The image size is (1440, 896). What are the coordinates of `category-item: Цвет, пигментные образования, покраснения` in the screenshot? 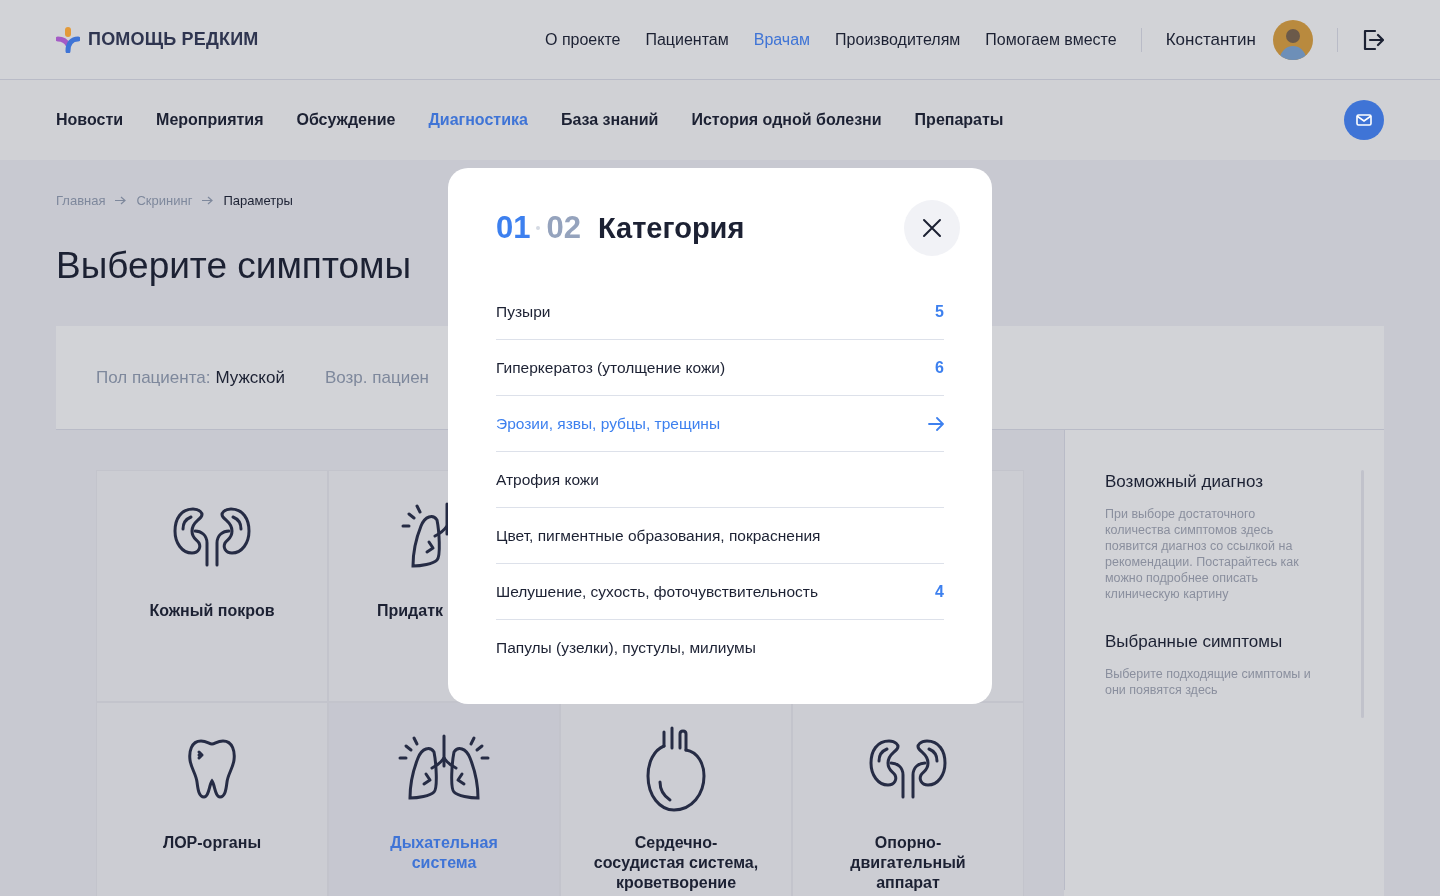 It's located at (720, 536).